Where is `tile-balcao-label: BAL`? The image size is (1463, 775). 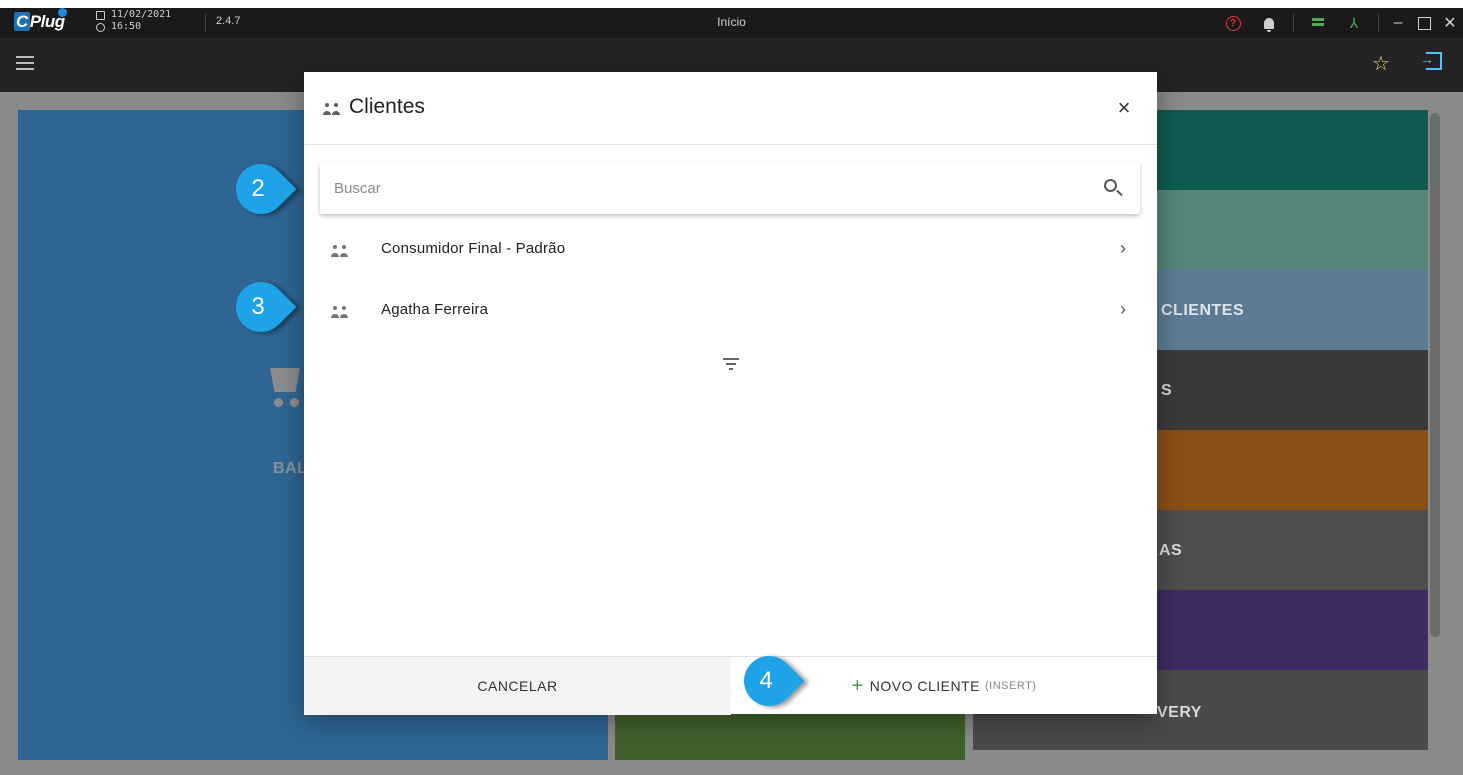 tile-balcao-label: BAL is located at coordinates (290, 468).